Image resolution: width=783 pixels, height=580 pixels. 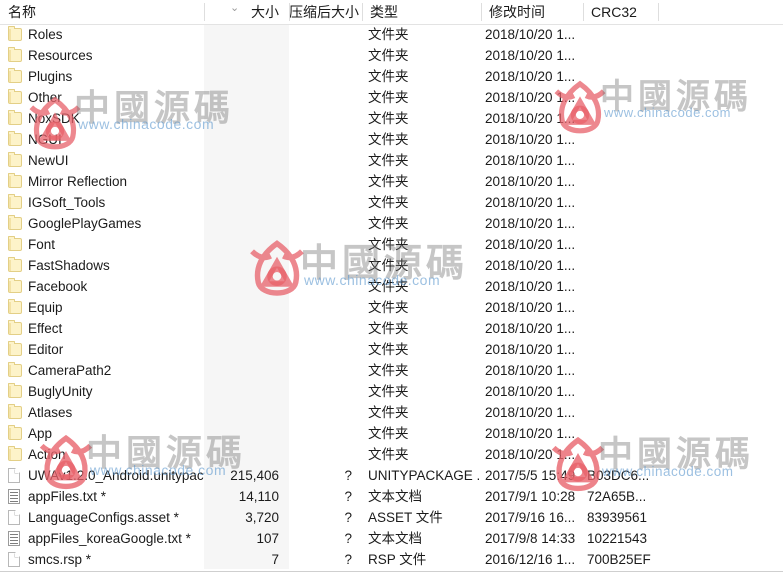 I want to click on cell-name: Facebook, so click(x=58, y=286).